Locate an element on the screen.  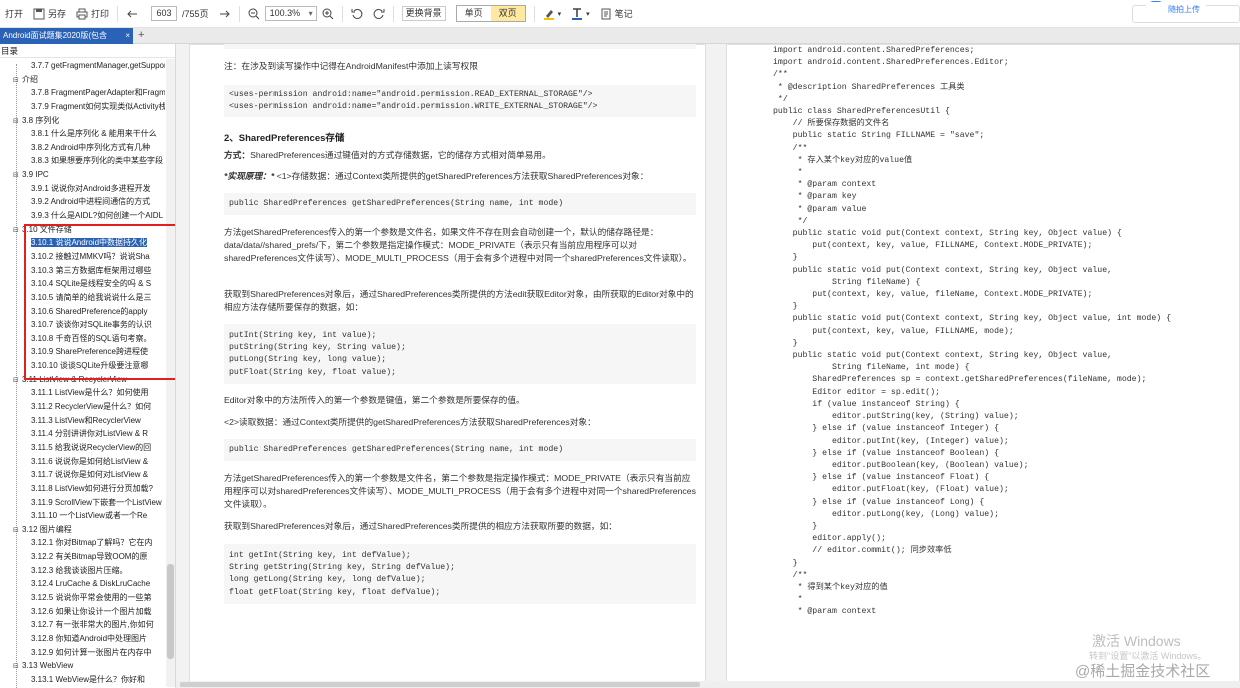
outline-item: 3.11.4 分别讲讲你对ListView & R is located at coordinates (82, 434).